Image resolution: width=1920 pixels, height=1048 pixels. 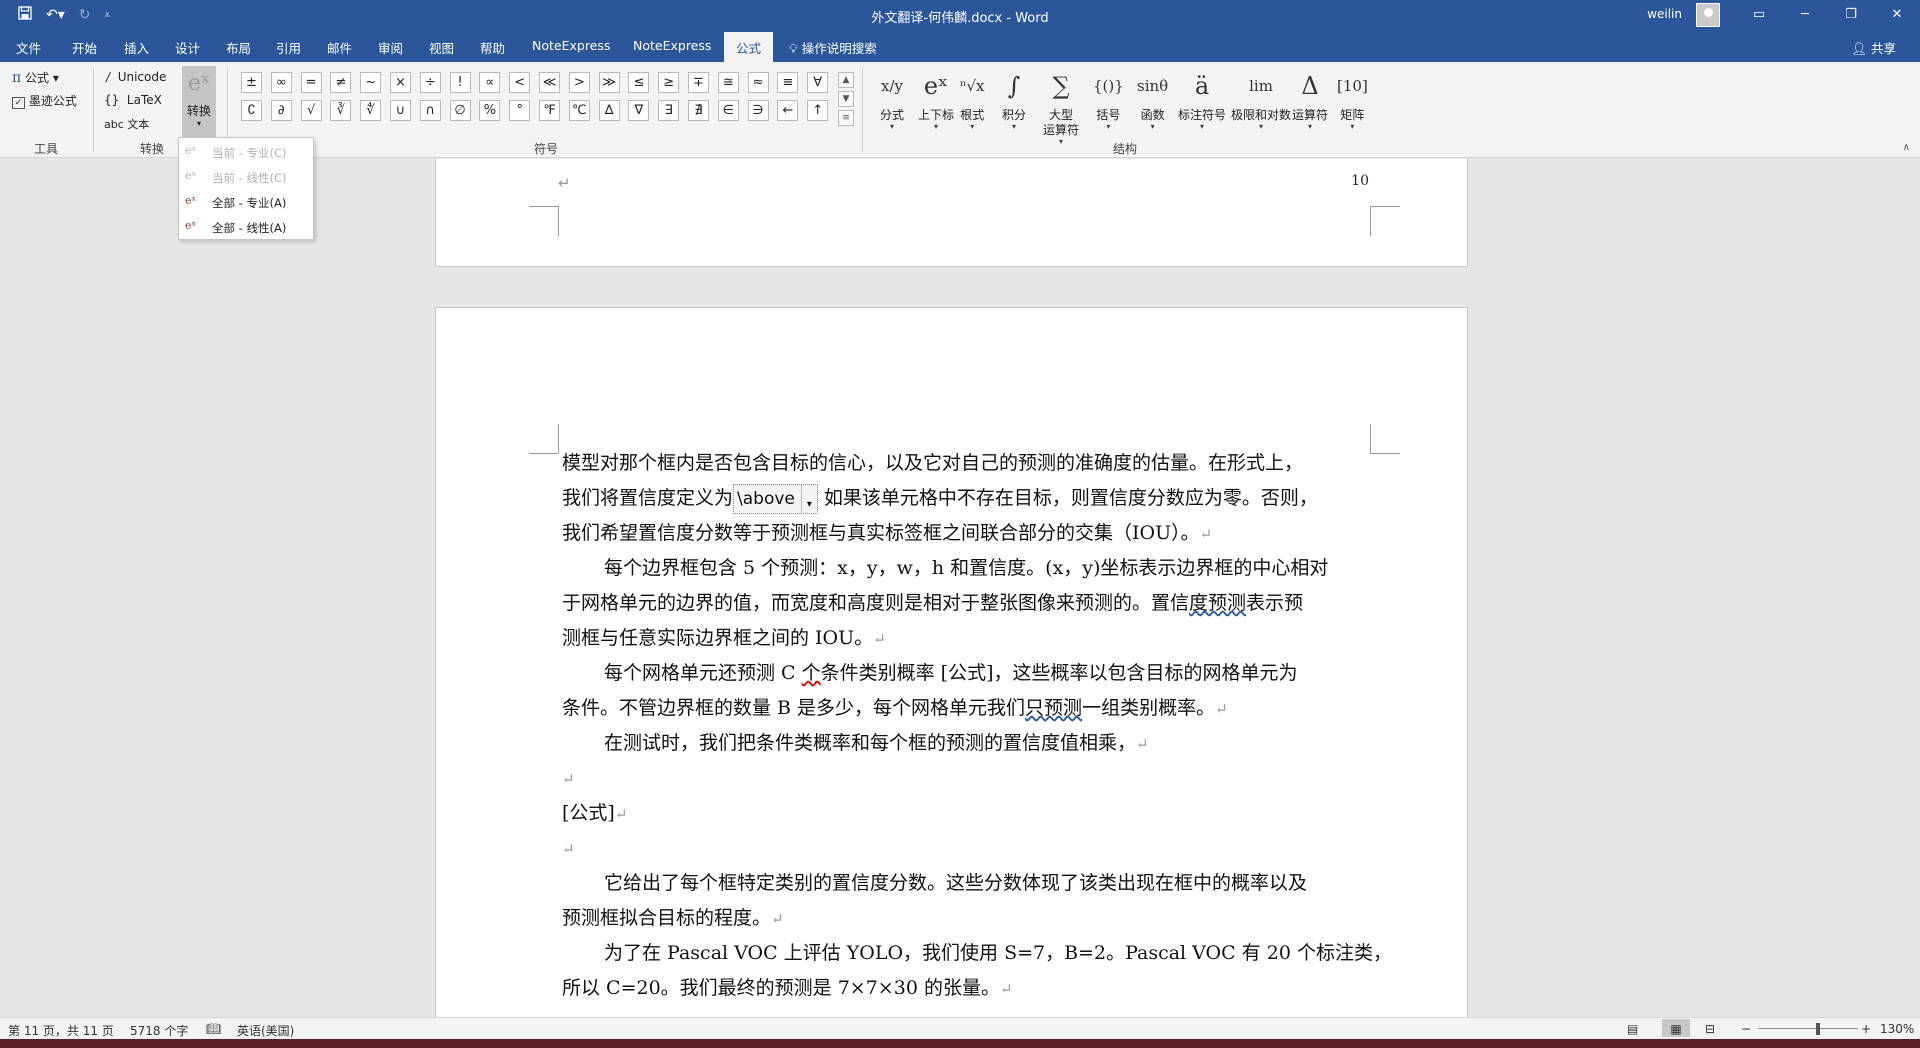 What do you see at coordinates (1873, 47) in the screenshot?
I see `share-button: 👤︎ 共享` at bounding box center [1873, 47].